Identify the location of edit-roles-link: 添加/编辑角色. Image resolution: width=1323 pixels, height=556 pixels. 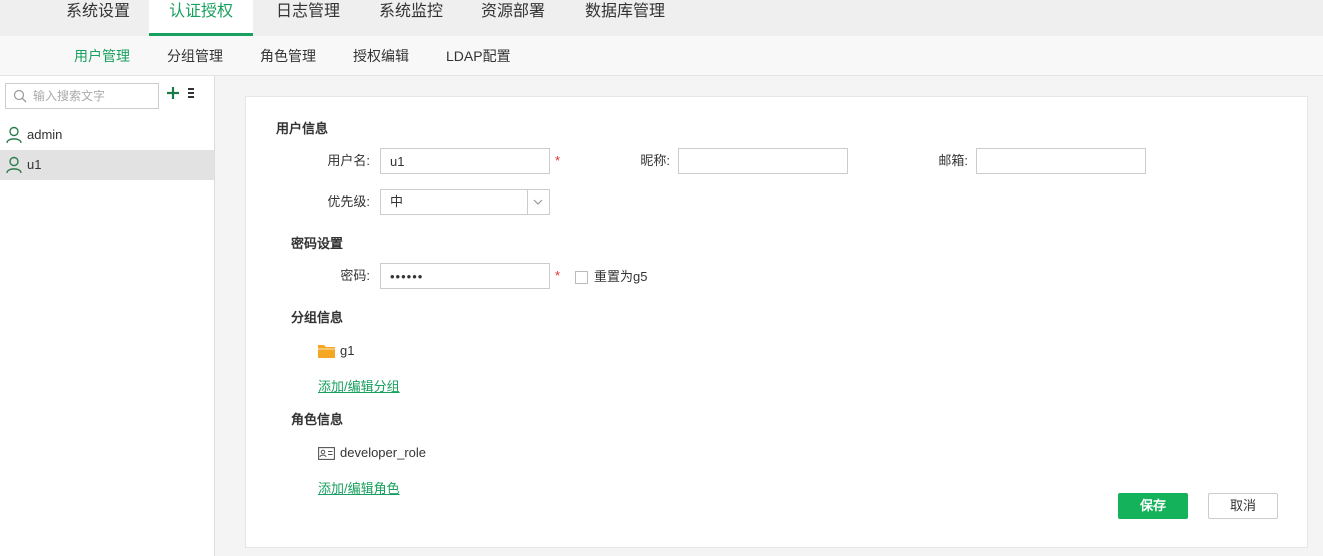
(359, 487).